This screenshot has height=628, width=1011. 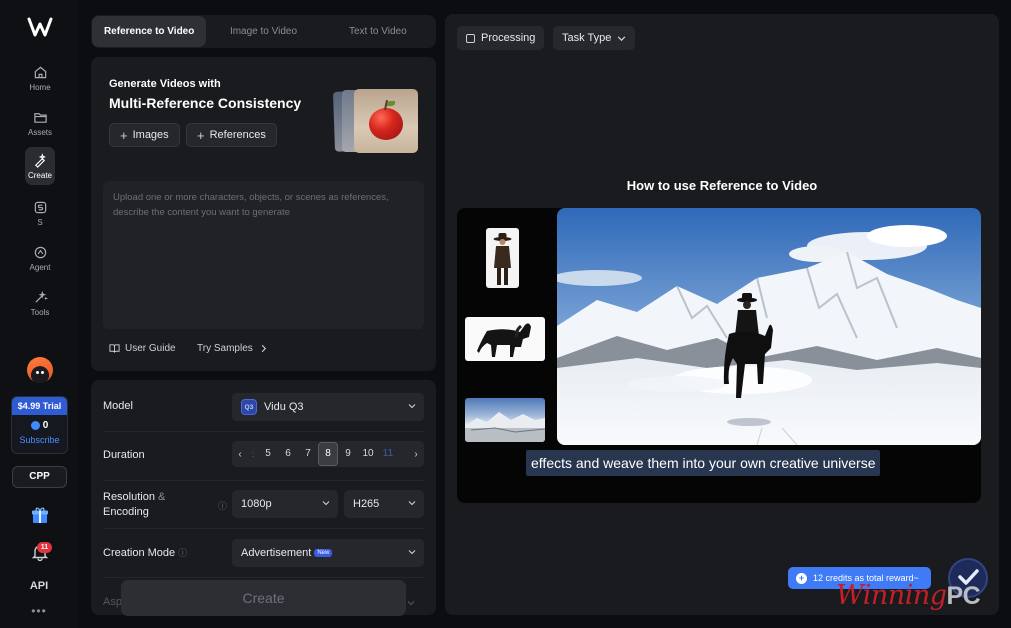 What do you see at coordinates (40, 267) in the screenshot?
I see `nav-label: Agent` at bounding box center [40, 267].